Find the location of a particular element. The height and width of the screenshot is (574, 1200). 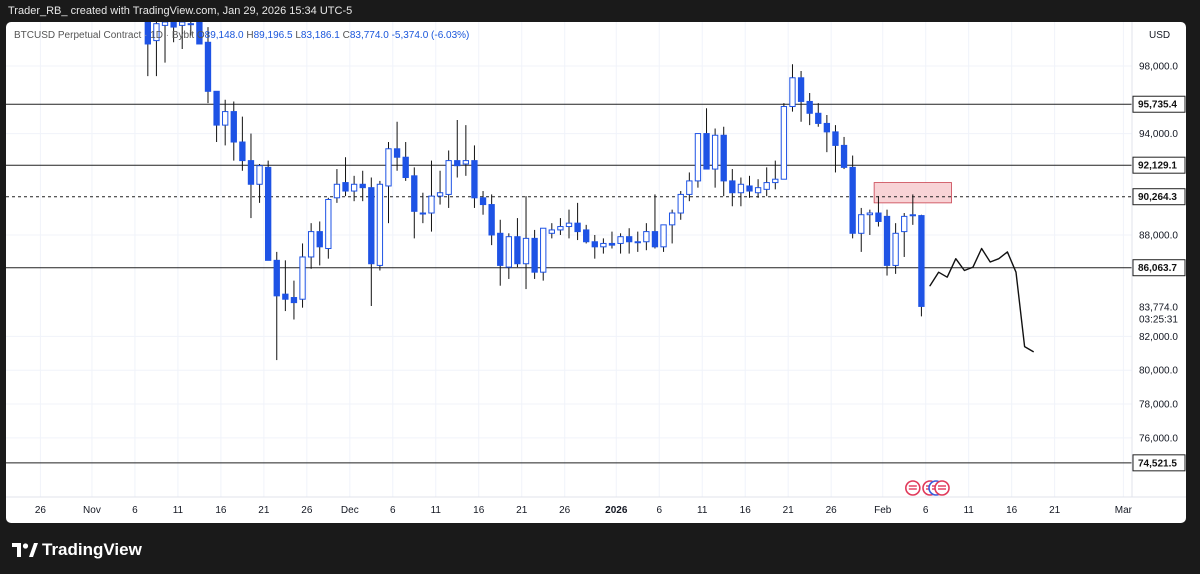

time-tick-label: 6 is located at coordinates (659, 510).